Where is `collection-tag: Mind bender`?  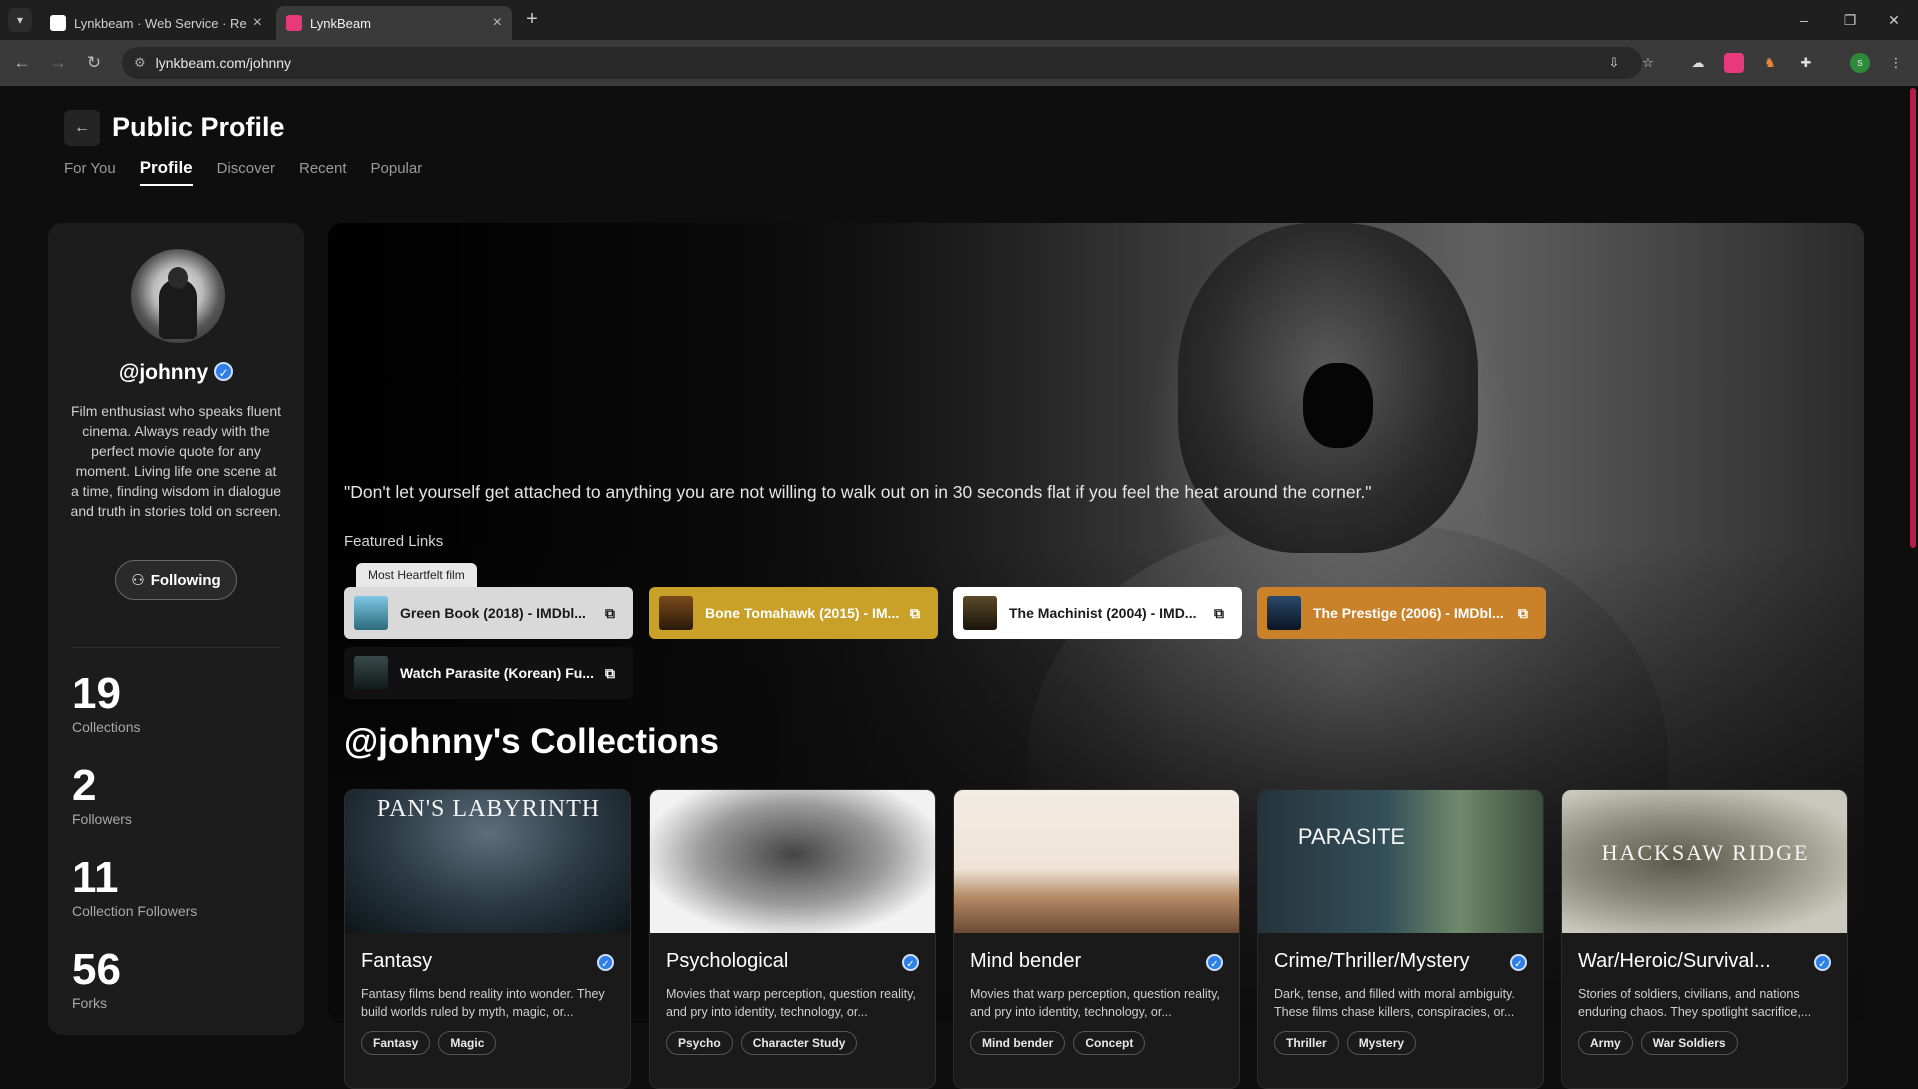
collection-tag: Mind bender is located at coordinates (1018, 1043).